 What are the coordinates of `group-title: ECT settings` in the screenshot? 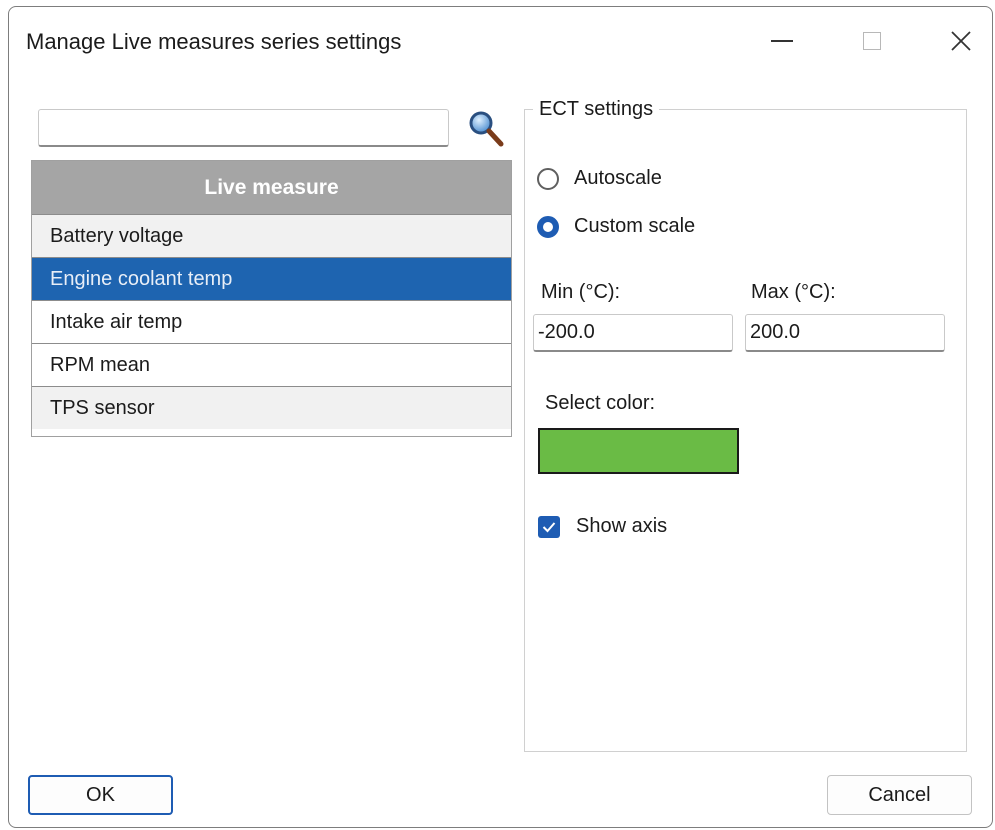 It's located at (596, 109).